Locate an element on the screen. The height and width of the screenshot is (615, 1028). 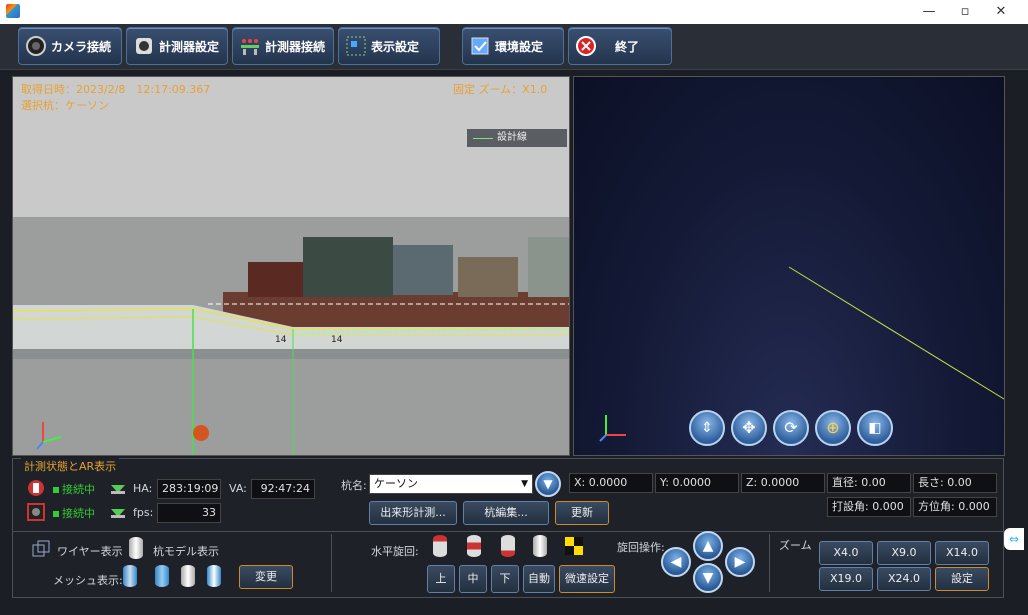
design-line-legend: 設計線 is located at coordinates (517, 138).